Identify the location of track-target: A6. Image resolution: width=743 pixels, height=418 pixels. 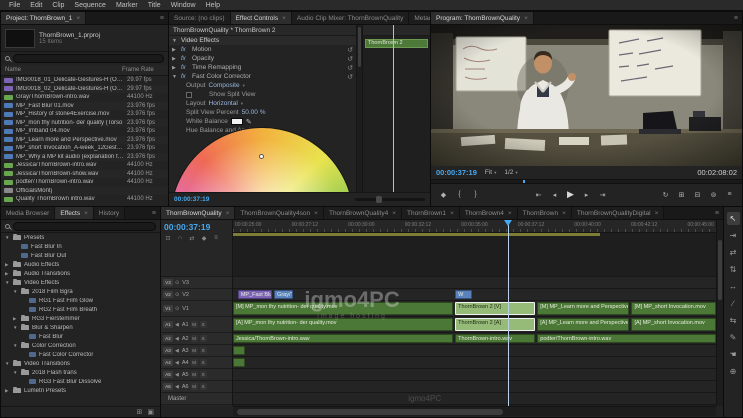
(168, 386).